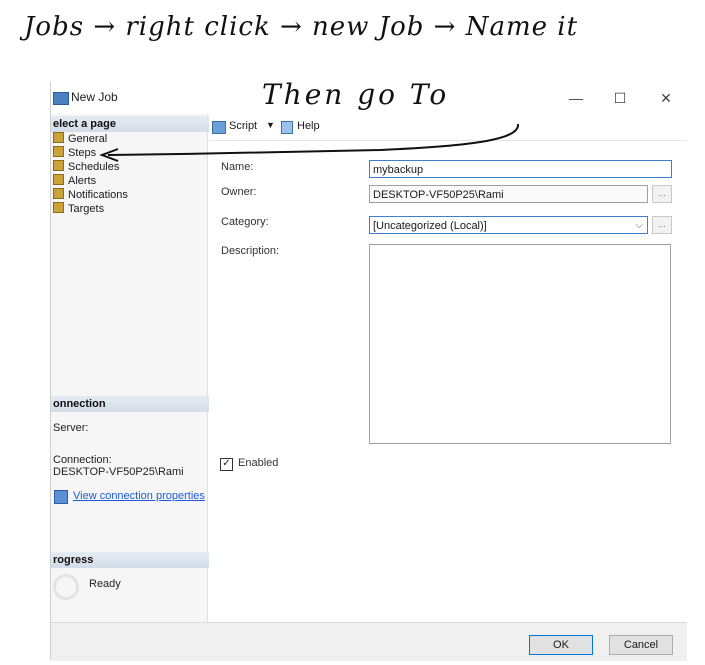  What do you see at coordinates (369, 641) in the screenshot?
I see `button-bar: OK Cancel` at bounding box center [369, 641].